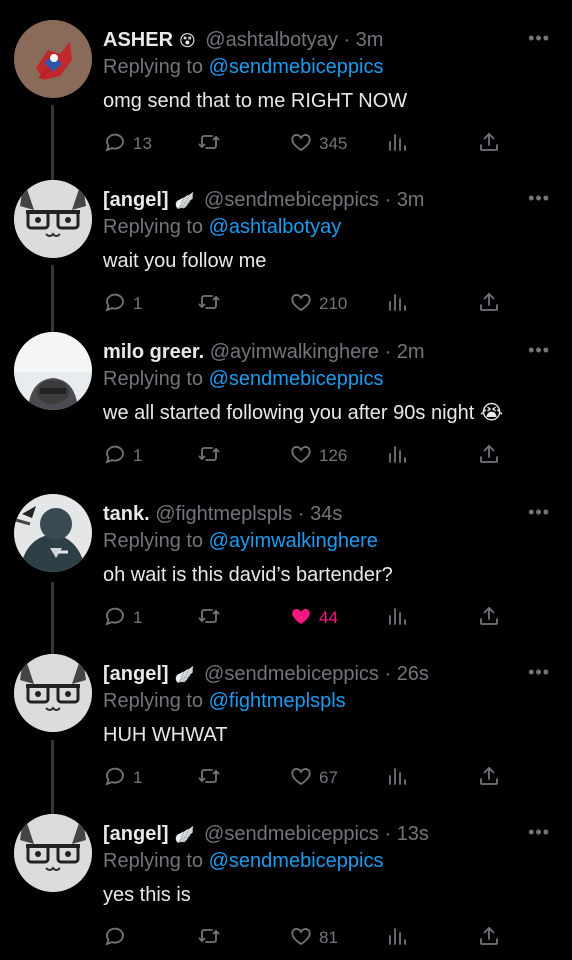 The width and height of the screenshot is (572, 960). I want to click on timestamp: 13s, so click(413, 834).